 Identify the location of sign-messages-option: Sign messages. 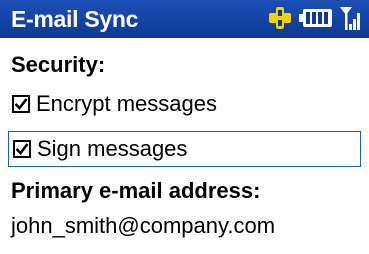
(184, 149).